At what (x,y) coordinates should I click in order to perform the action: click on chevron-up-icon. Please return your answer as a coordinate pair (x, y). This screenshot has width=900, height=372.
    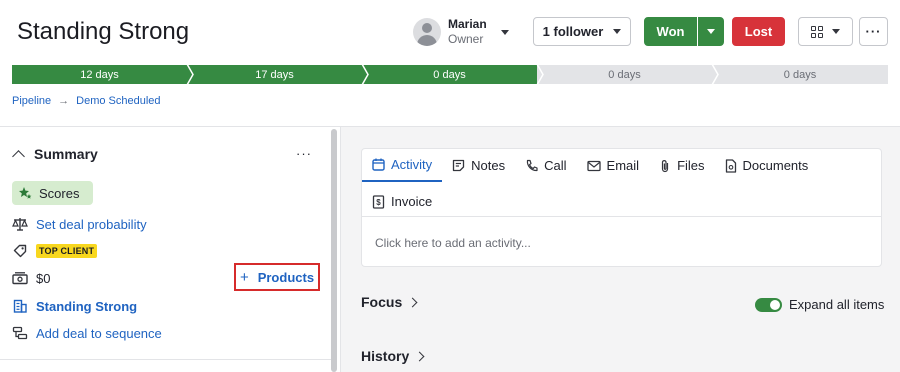
    Looking at the image, I should click on (18, 156).